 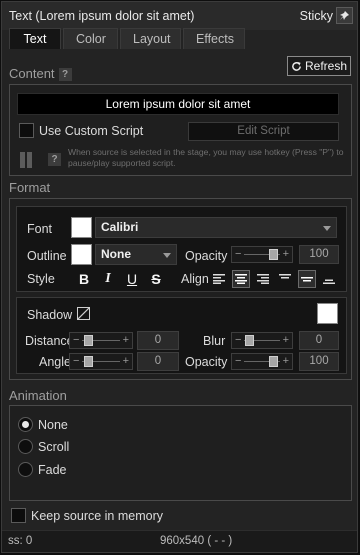 What do you see at coordinates (263, 131) in the screenshot?
I see `edit-script-button: Edit Script` at bounding box center [263, 131].